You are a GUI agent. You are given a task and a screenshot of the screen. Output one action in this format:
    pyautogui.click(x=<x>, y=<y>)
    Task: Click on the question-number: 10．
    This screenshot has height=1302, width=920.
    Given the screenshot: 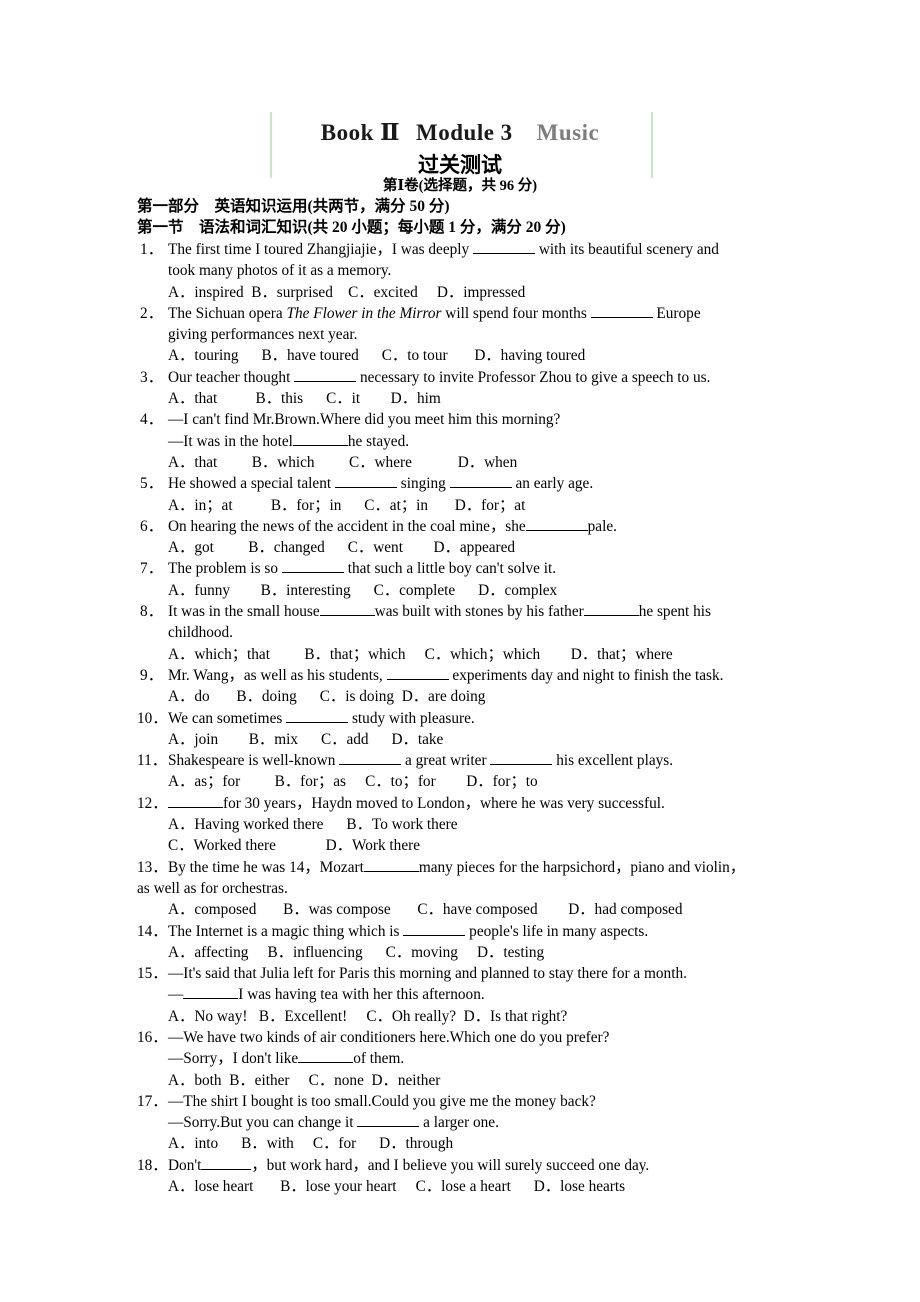 What is the action you would take?
    pyautogui.click(x=152, y=718)
    